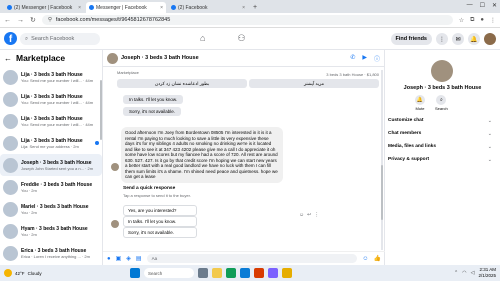  What do you see at coordinates (54, 228) in the screenshot?
I see `conversation-name: Hyam · 3 beds 3 bath House` at bounding box center [54, 228].